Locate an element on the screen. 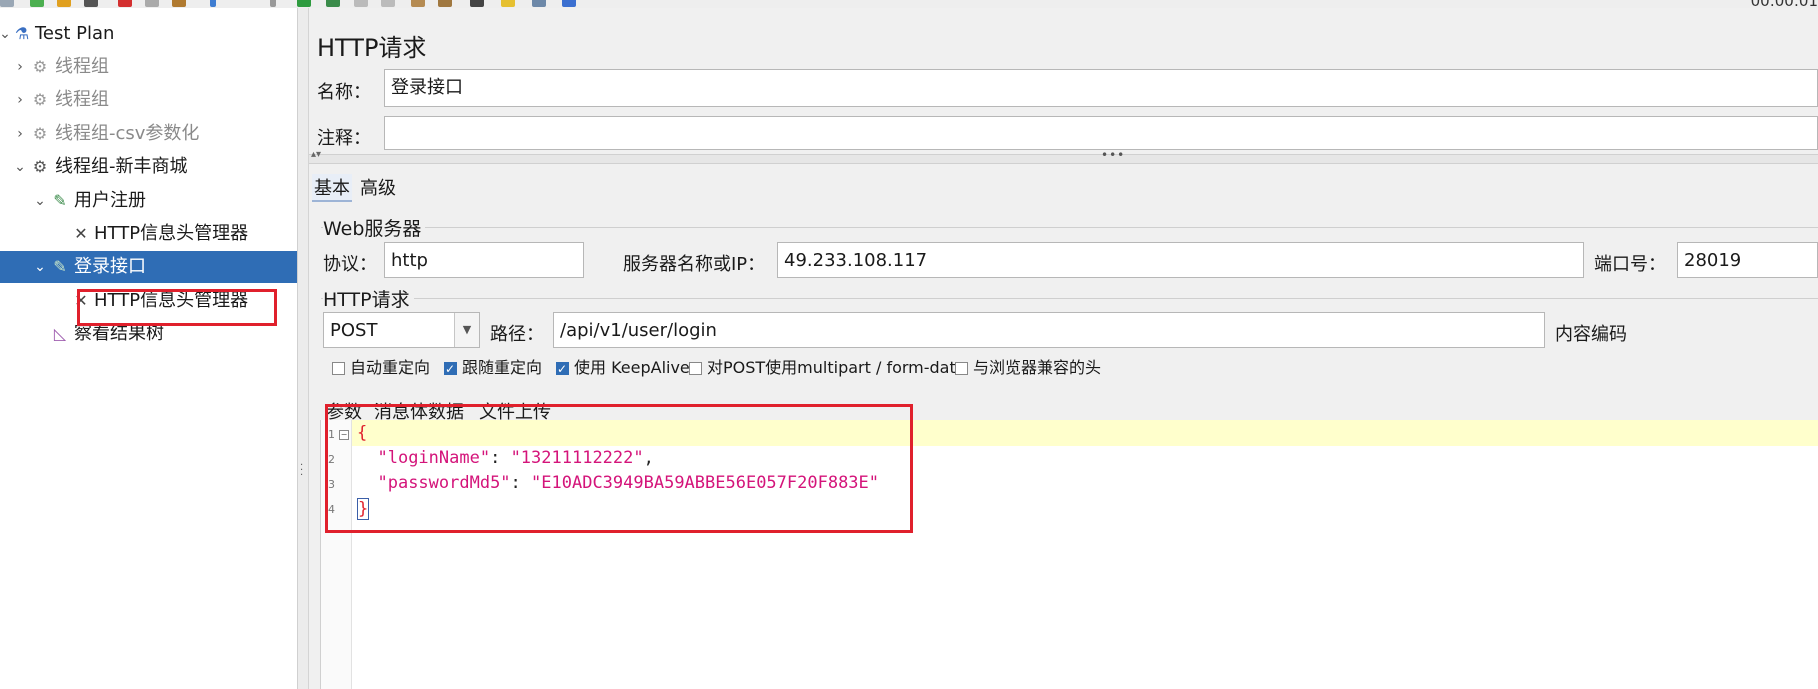  tree-item-thread-group-1: › ⚙ 线程组 is located at coordinates (148, 67).